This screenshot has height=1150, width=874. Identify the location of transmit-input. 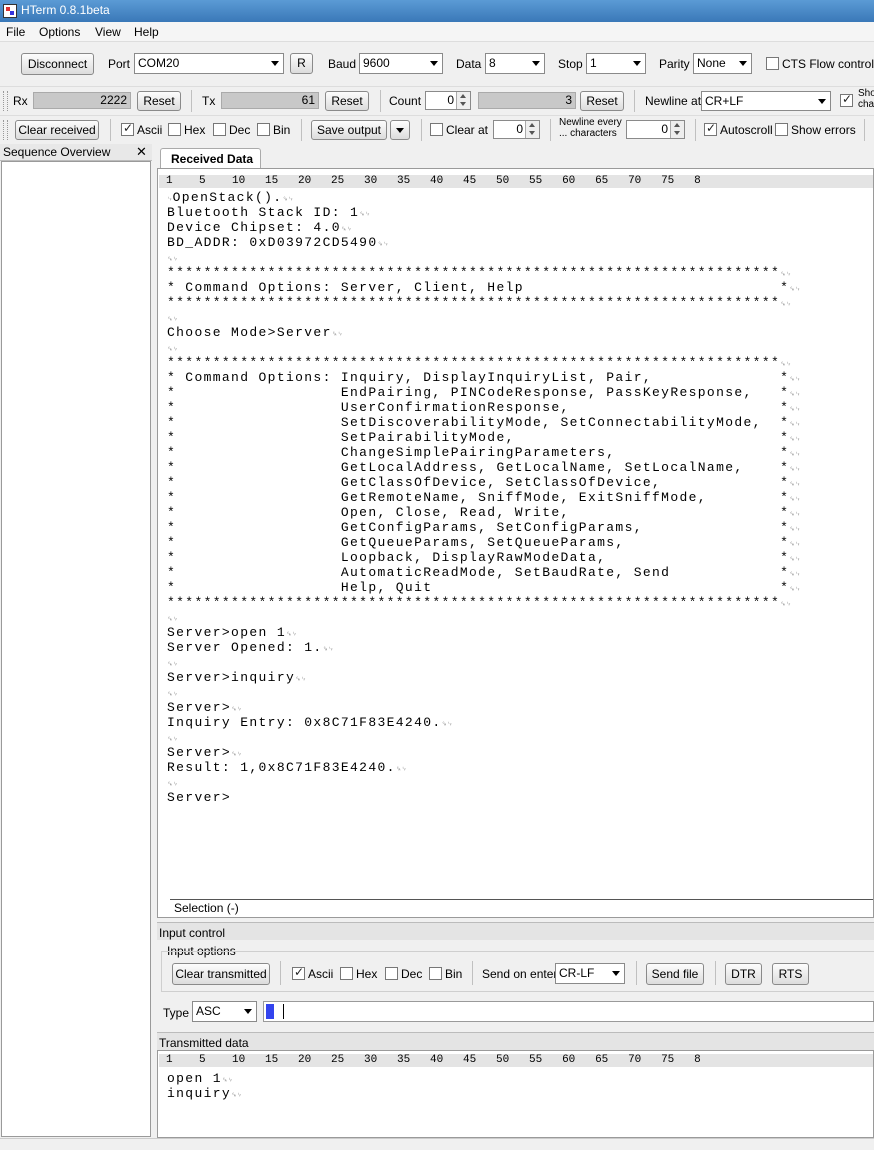
(568, 1011).